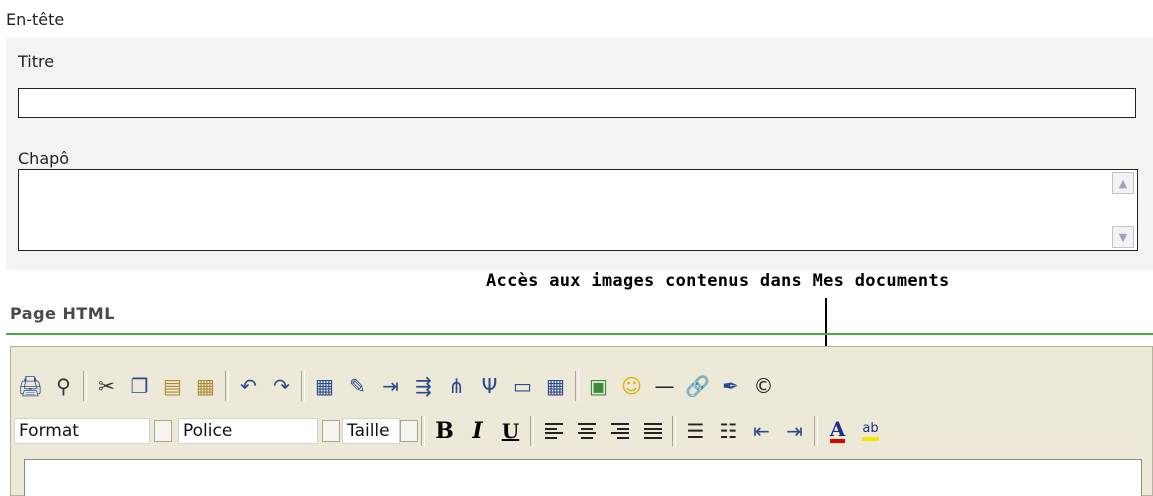 The image size is (1153, 496). I want to click on redo-button: ↷, so click(281, 386).